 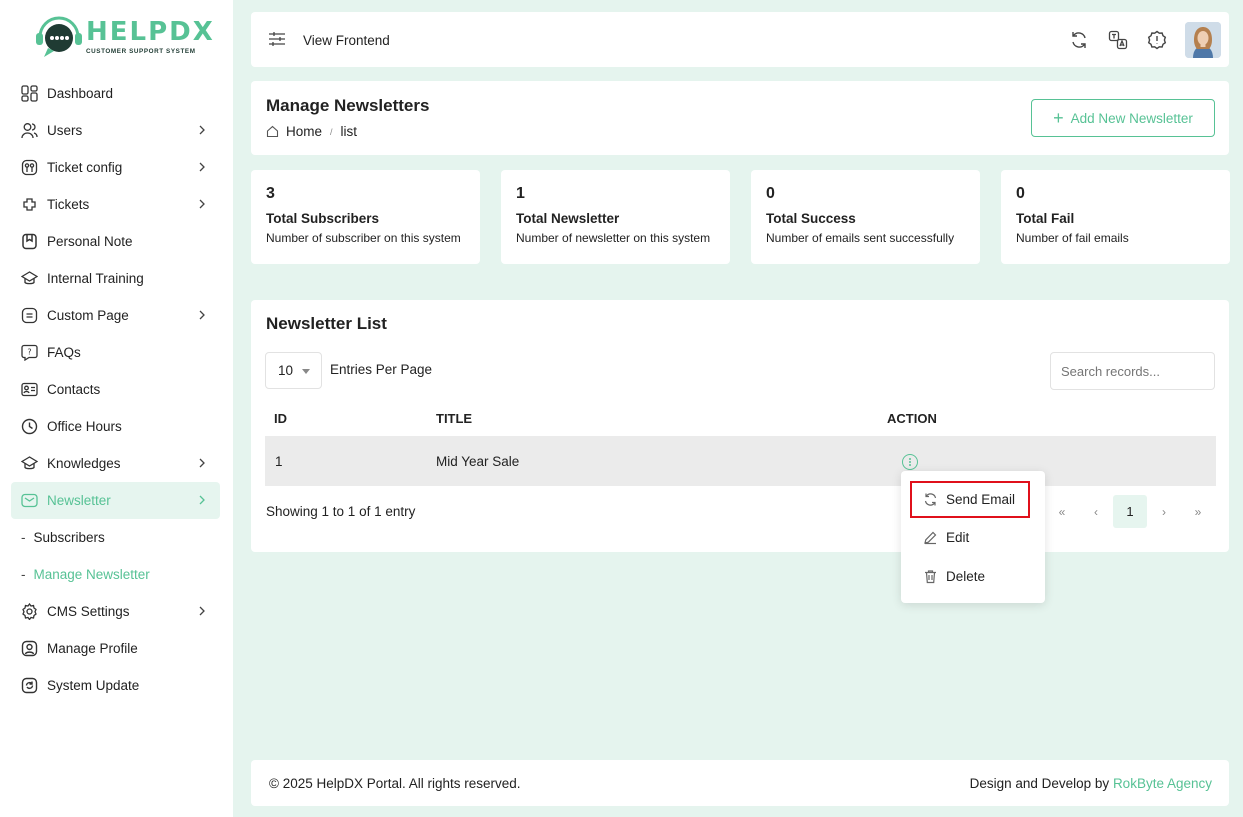 What do you see at coordinates (381, 369) in the screenshot?
I see `entries-per-page-label: Entries Per Page` at bounding box center [381, 369].